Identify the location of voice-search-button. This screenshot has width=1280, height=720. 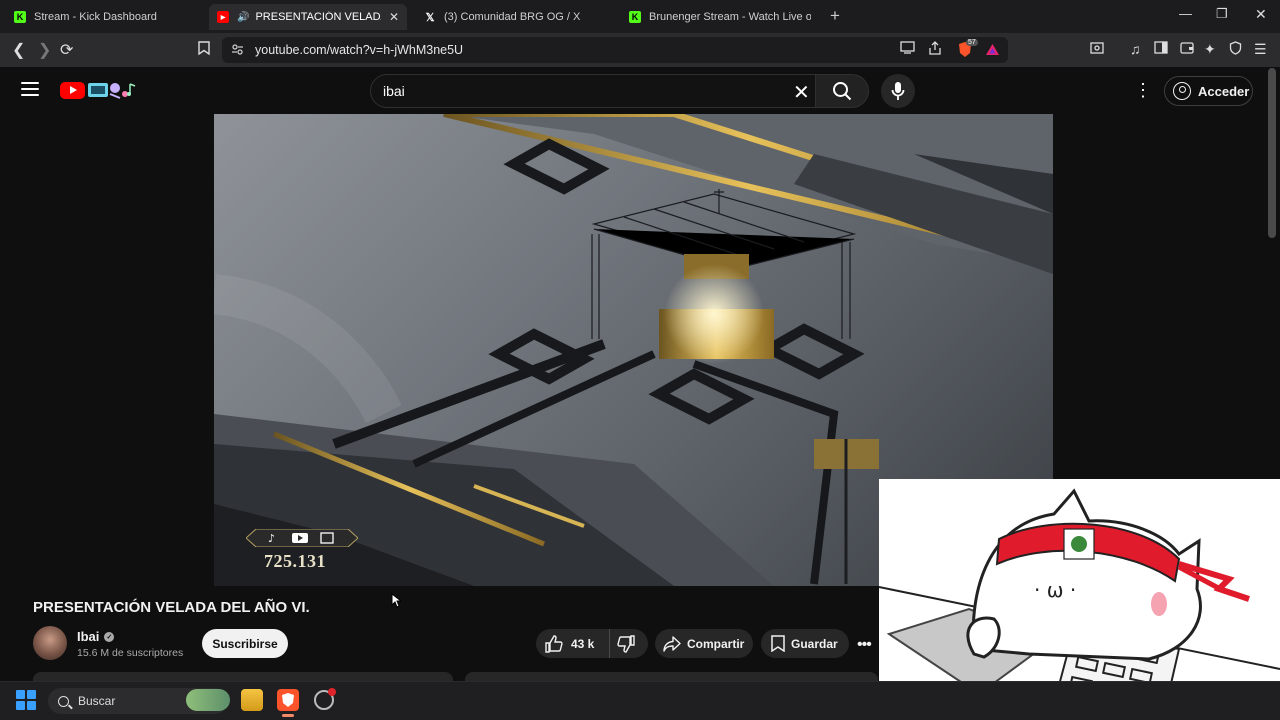
(898, 91).